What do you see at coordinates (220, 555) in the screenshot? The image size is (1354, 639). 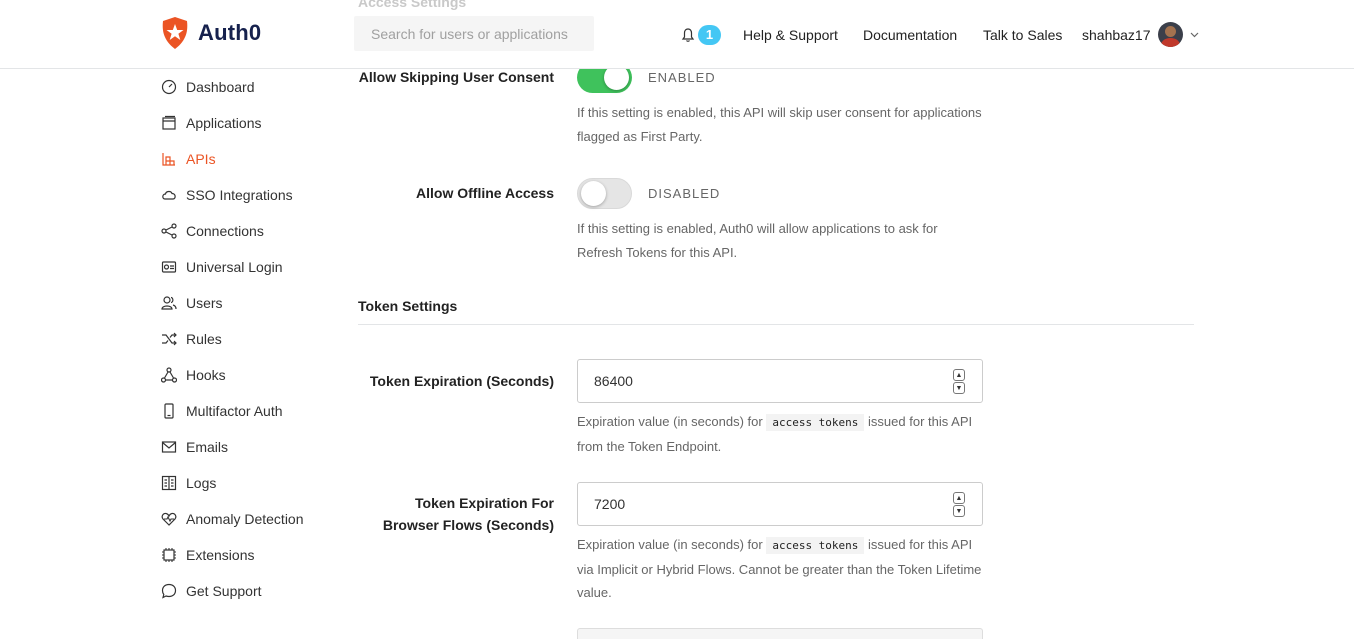 I see `sidebar-item-label: Extensions` at bounding box center [220, 555].